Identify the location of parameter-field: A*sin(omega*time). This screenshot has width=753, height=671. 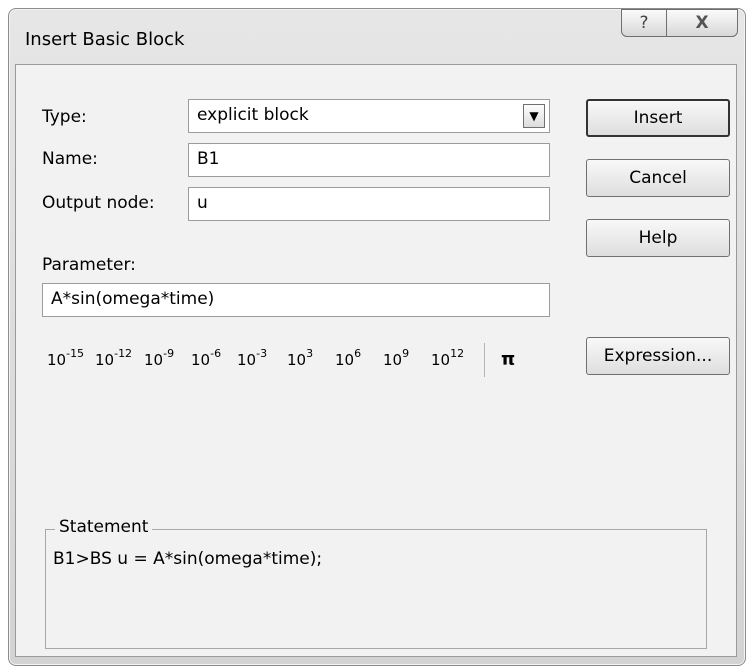
(296, 300).